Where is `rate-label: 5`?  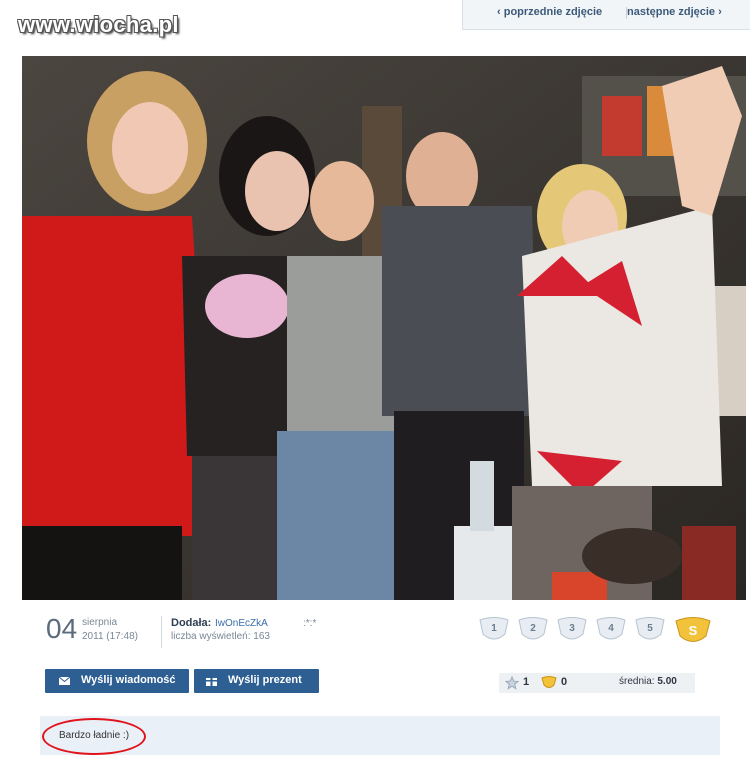 rate-label: 5 is located at coordinates (650, 628).